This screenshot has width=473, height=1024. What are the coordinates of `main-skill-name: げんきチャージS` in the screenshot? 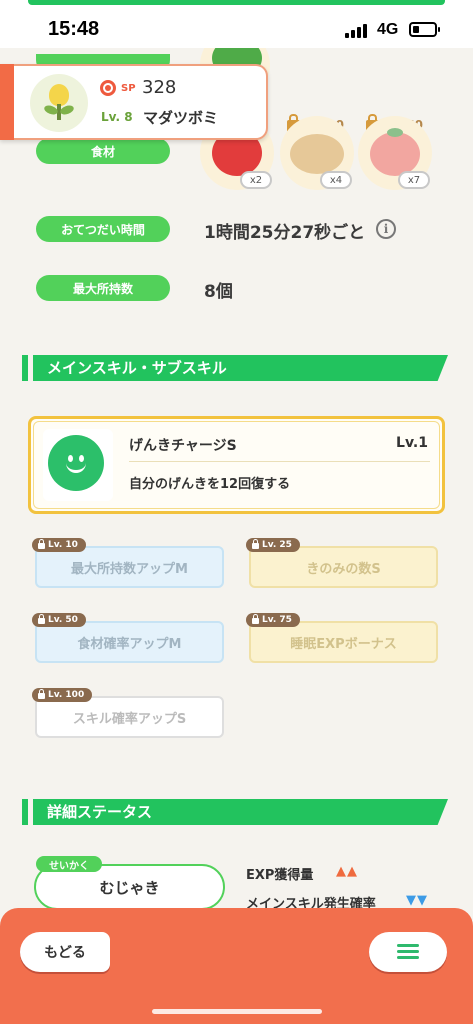 It's located at (183, 446).